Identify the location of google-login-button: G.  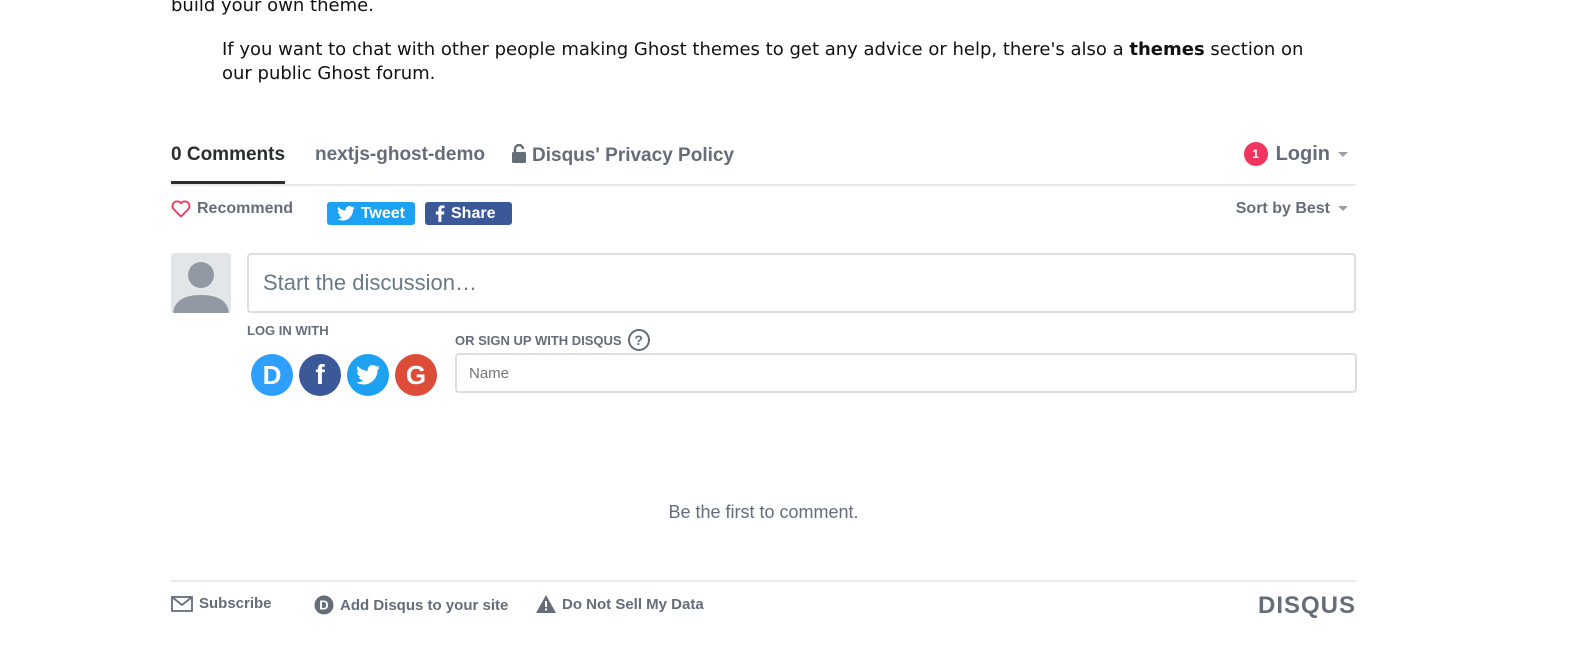
(416, 375).